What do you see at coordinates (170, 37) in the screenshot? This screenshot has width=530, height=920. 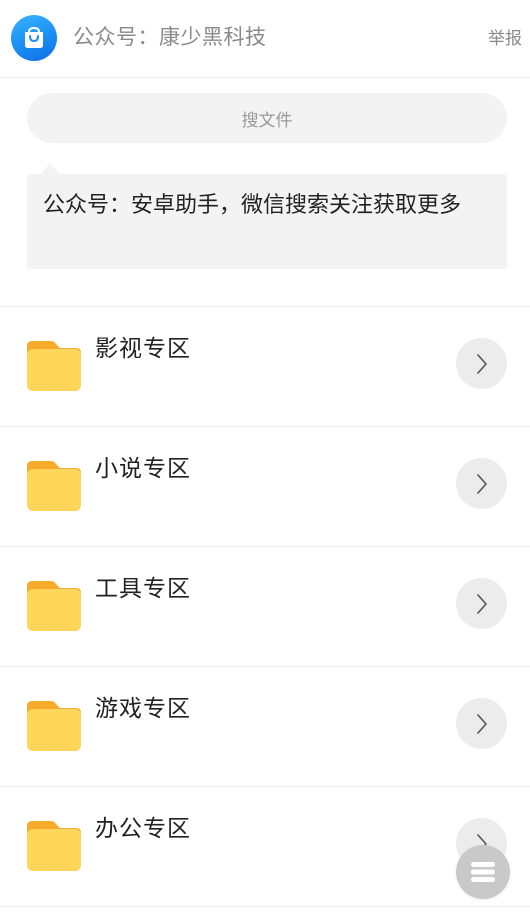 I see `account-title: 公众号：康少黑科技` at bounding box center [170, 37].